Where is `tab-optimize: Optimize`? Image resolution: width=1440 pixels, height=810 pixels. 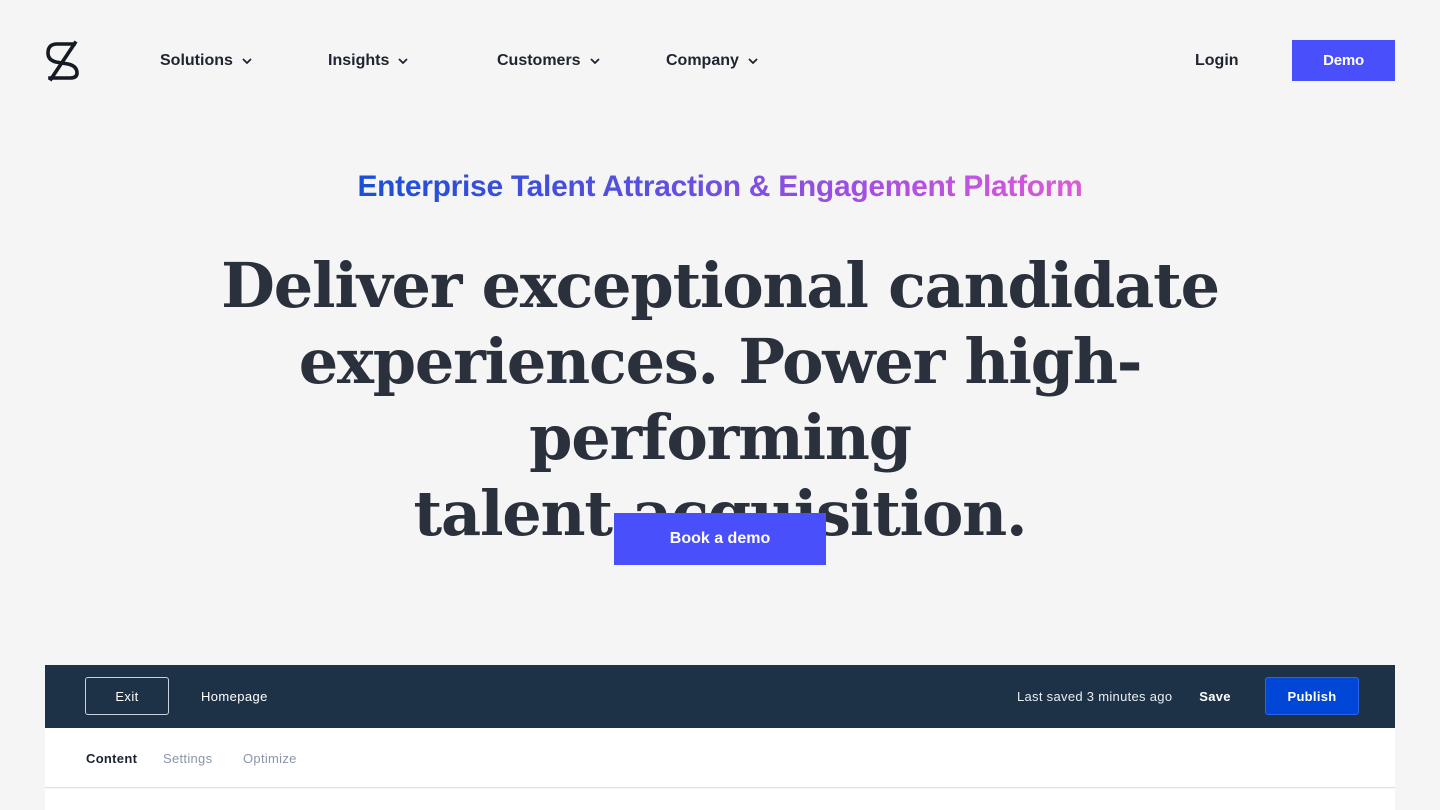
tab-optimize: Optimize is located at coordinates (270, 758).